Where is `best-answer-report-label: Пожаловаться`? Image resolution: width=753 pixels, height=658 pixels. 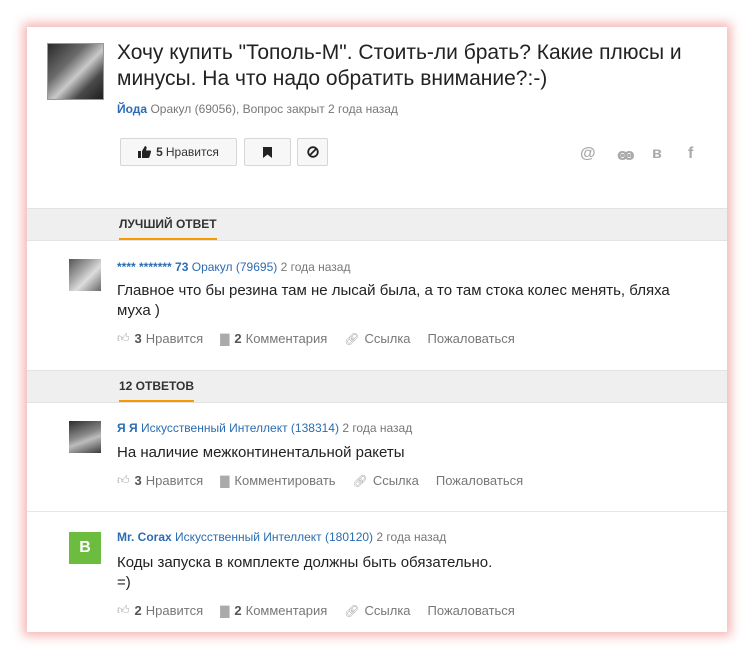
best-answer-report-label: Пожаловаться is located at coordinates (471, 338).